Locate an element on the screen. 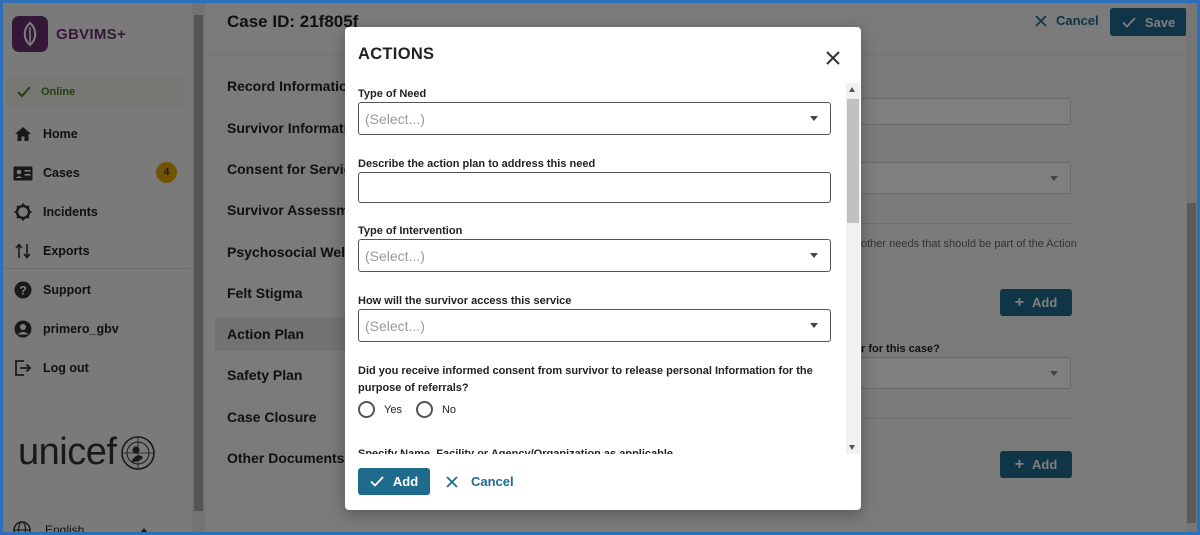 This screenshot has width=1200, height=535. type-of-need-select: (Select...) is located at coordinates (594, 118).